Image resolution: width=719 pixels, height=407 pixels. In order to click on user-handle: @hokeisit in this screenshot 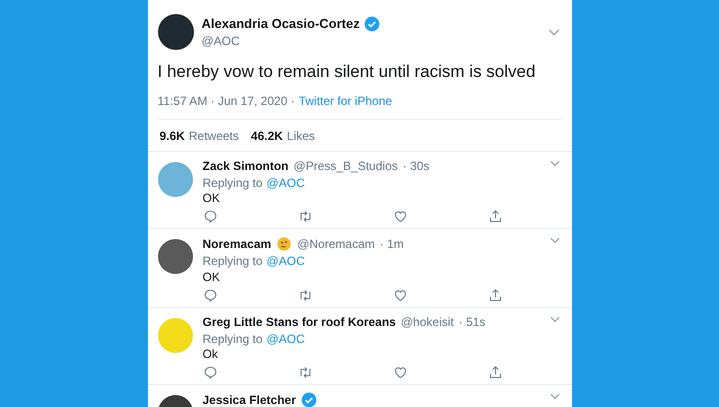, I will do `click(427, 322)`.